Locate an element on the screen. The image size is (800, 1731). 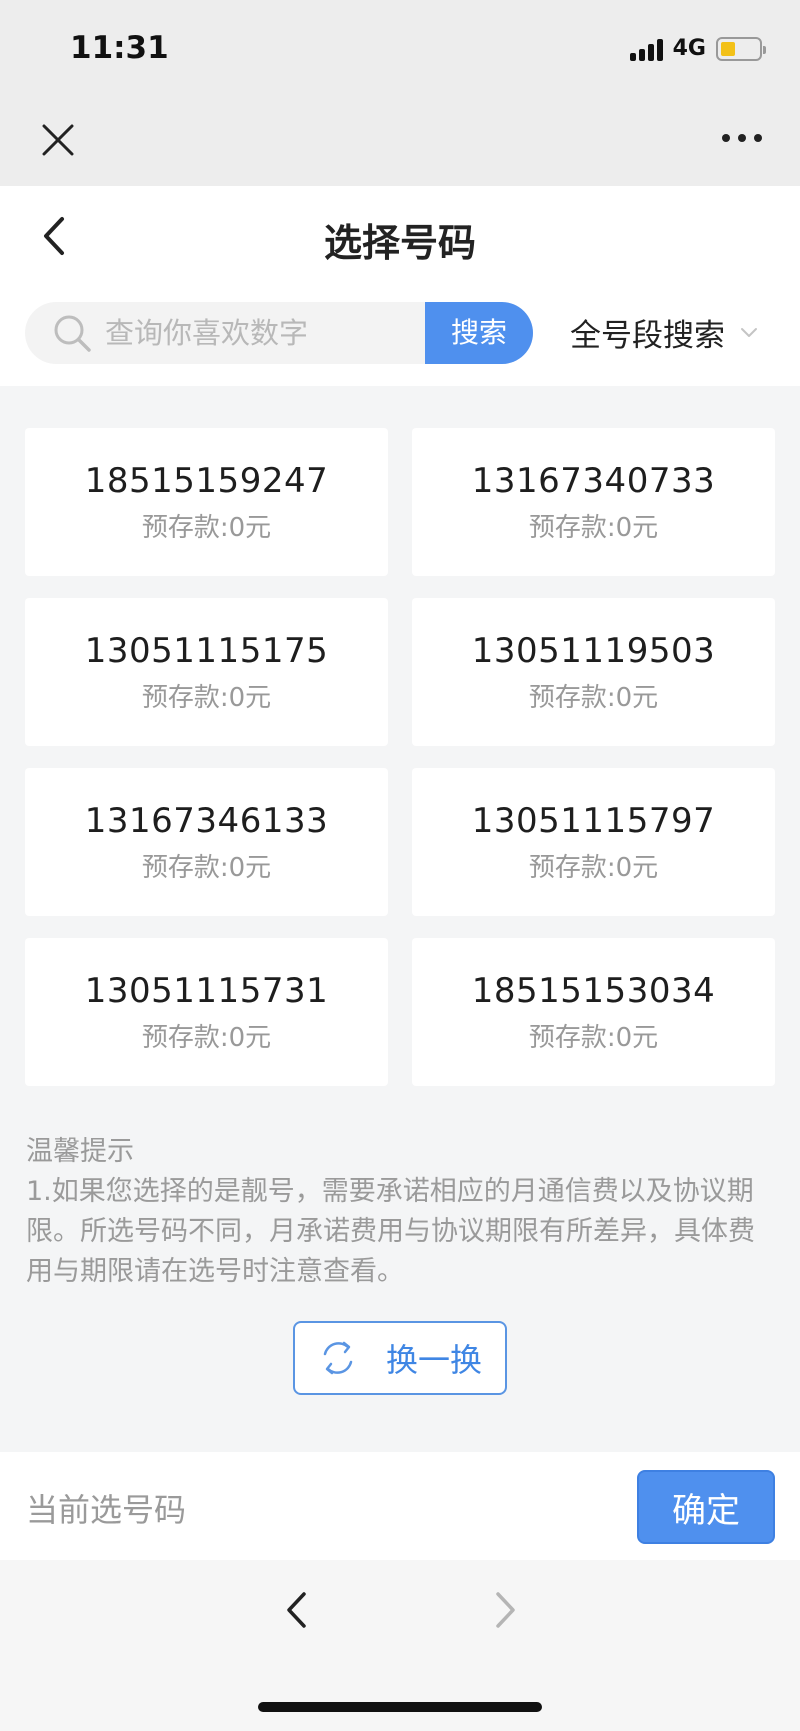
phone-number: 13167346133 is located at coordinates (206, 820).